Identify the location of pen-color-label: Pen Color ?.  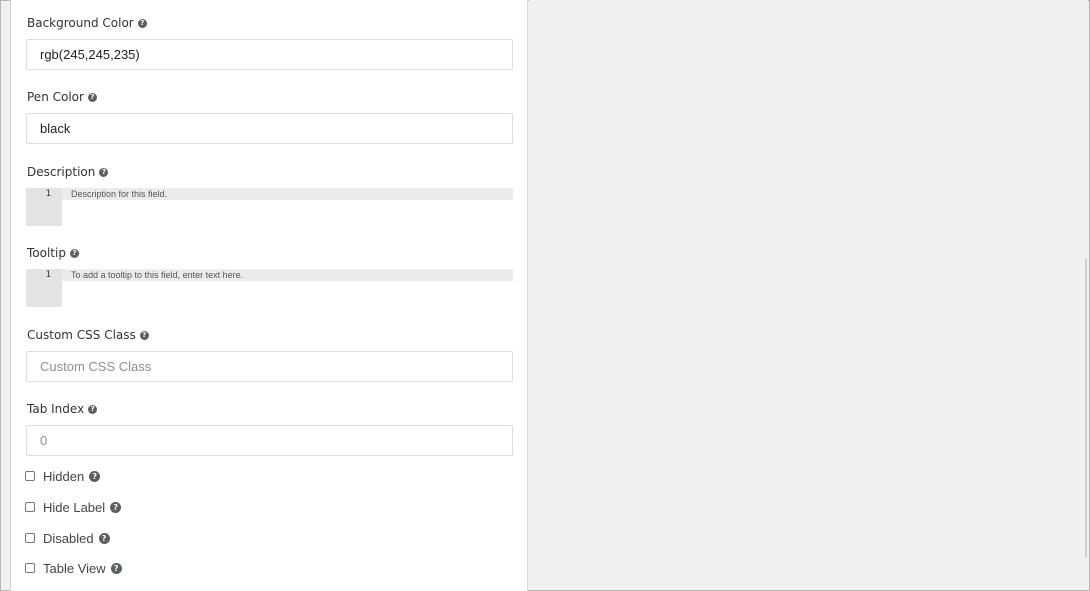
(62, 97).